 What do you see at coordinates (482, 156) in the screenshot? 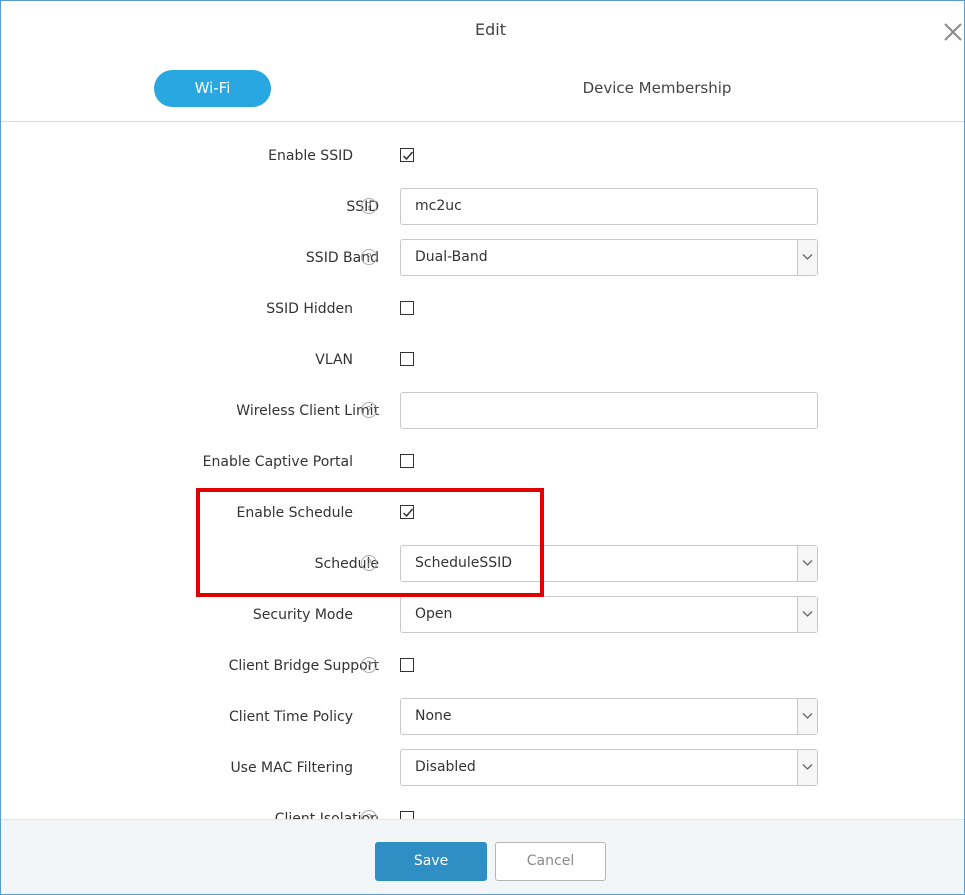
I see `row-enable-ssid: Enable SSID` at bounding box center [482, 156].